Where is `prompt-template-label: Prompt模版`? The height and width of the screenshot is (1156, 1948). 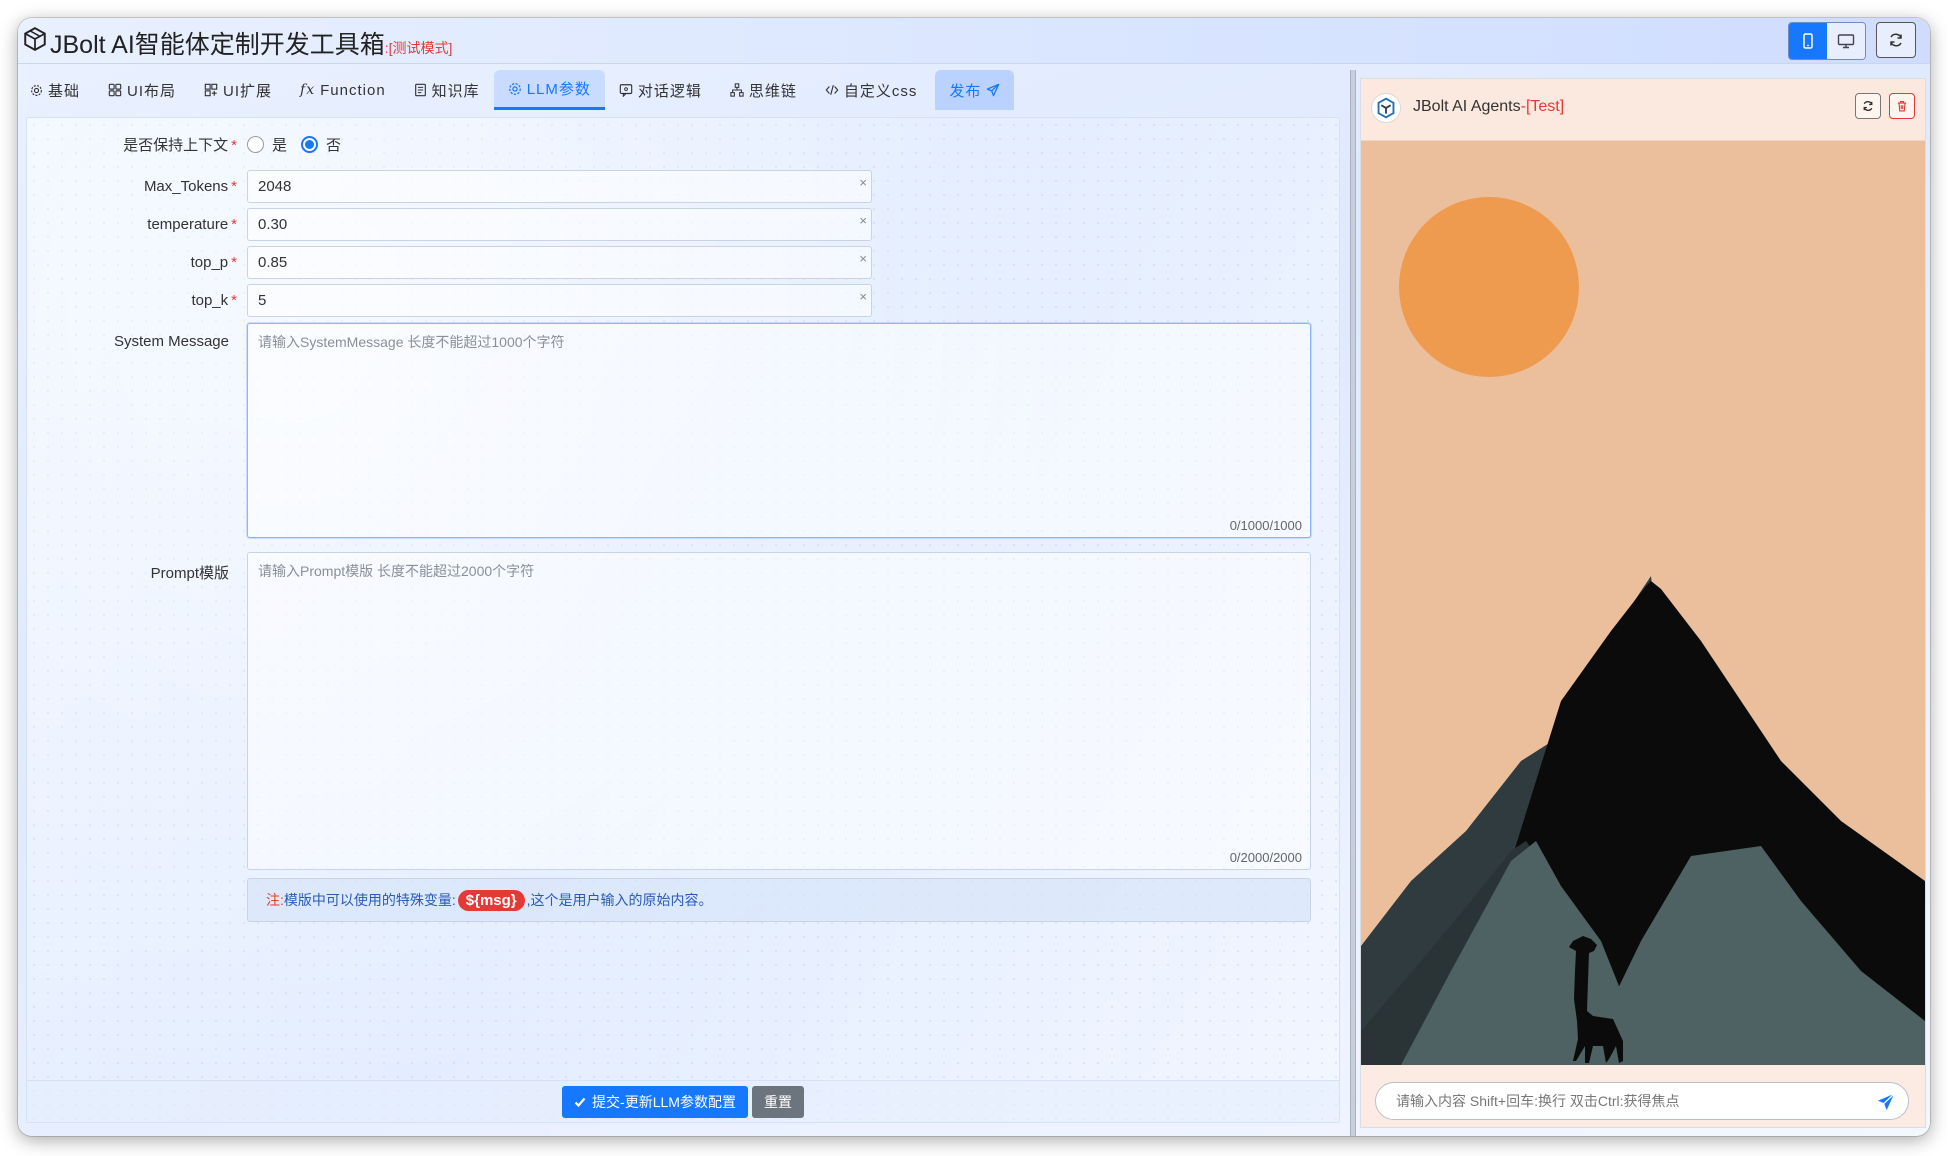
prompt-template-label: Prompt模版 is located at coordinates (189, 573).